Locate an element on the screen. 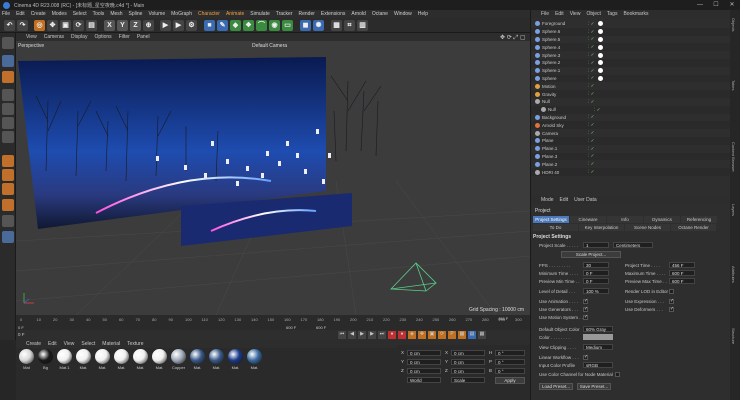 This screenshot has height=400, width=740. camera-gizmo is located at coordinates (413, 277).